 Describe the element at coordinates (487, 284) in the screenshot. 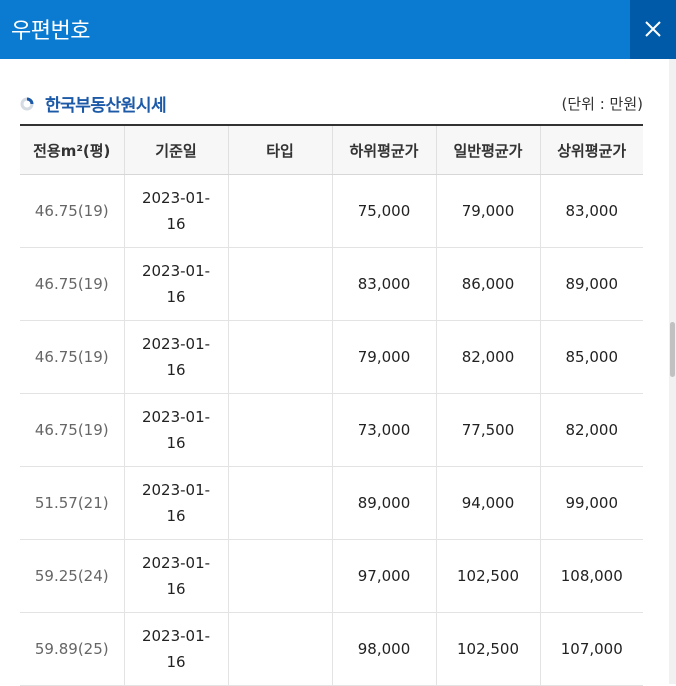

I see `cell-mid: 86,000` at that location.